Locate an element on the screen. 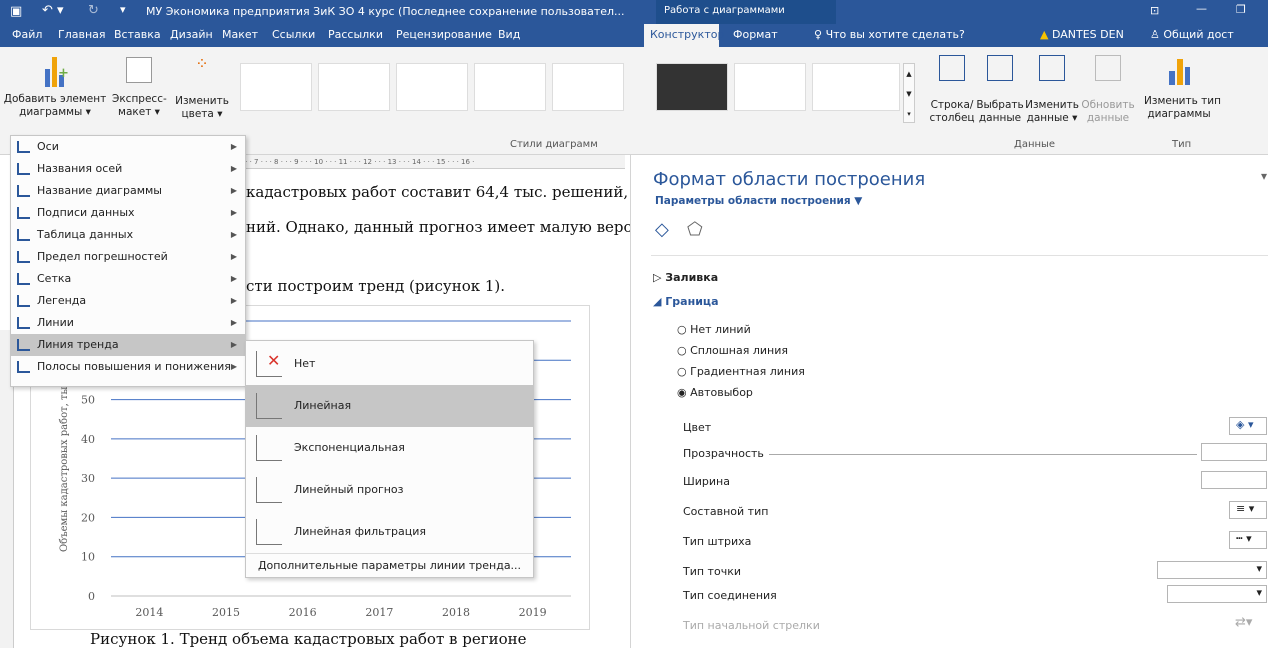 The image size is (1268, 648). pane-options-dropdown: Параметры области построения ▼ is located at coordinates (758, 201).